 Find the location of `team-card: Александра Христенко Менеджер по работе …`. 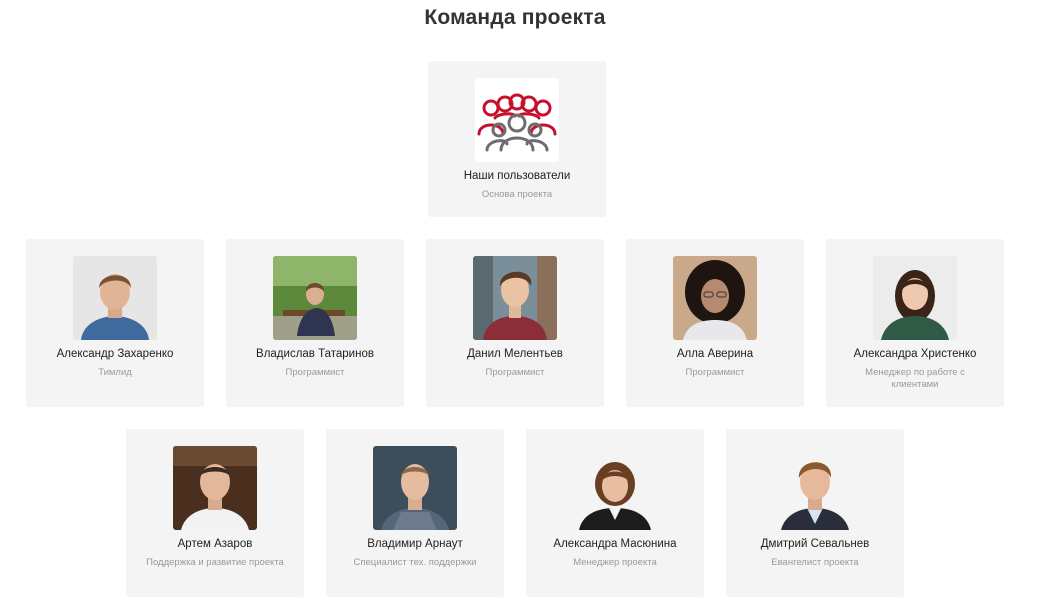

team-card: Александра Христенко Менеджер по работе … is located at coordinates (915, 323).